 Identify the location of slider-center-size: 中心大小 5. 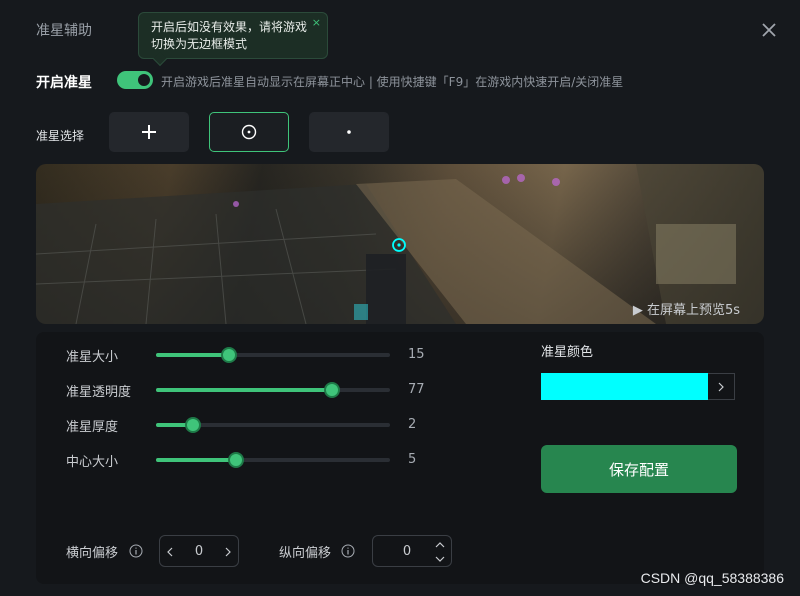
(276, 459).